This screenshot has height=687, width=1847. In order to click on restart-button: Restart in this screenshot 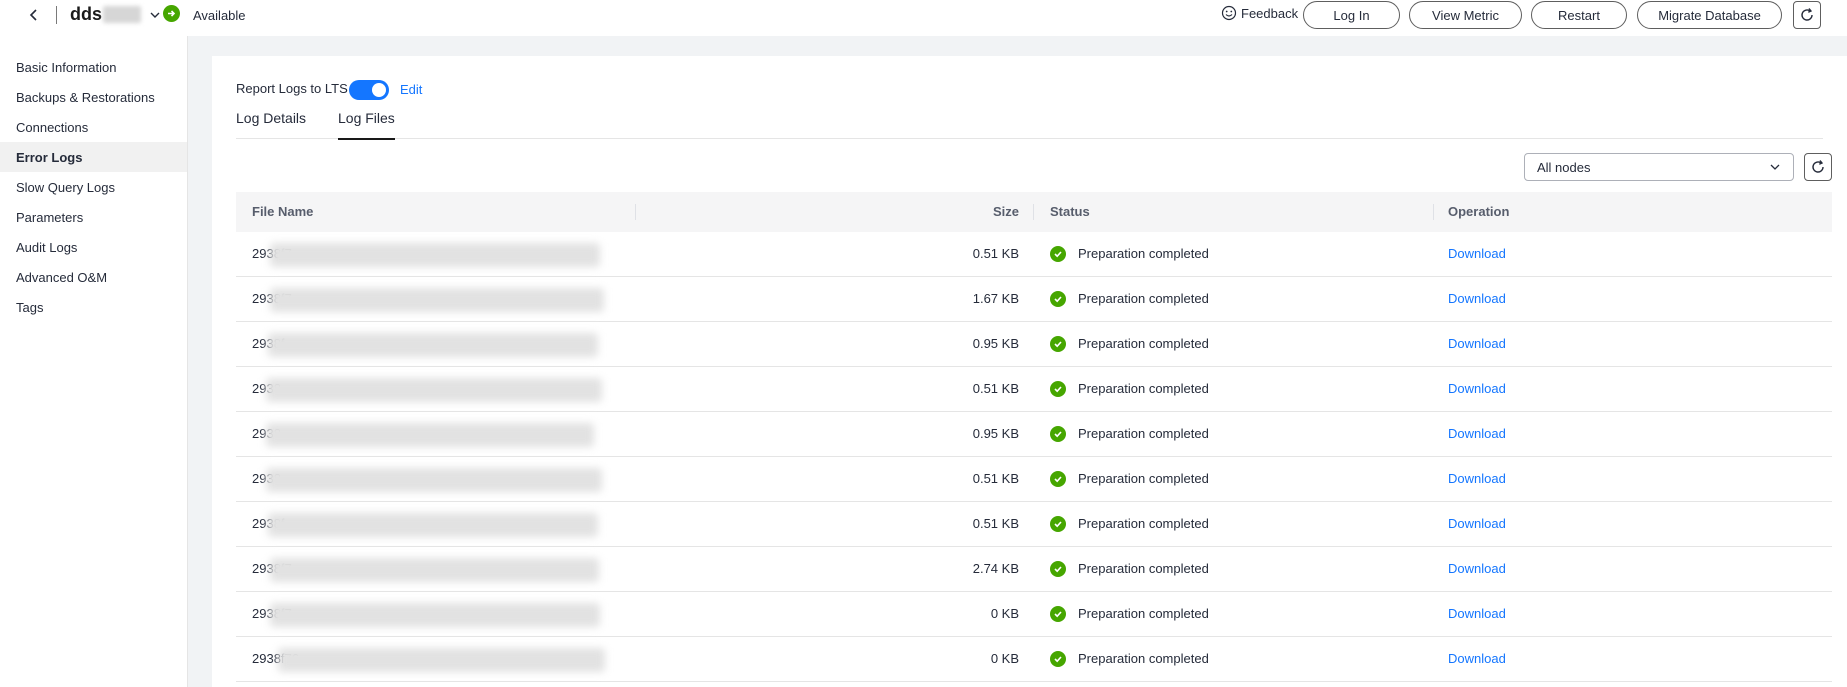, I will do `click(1579, 15)`.